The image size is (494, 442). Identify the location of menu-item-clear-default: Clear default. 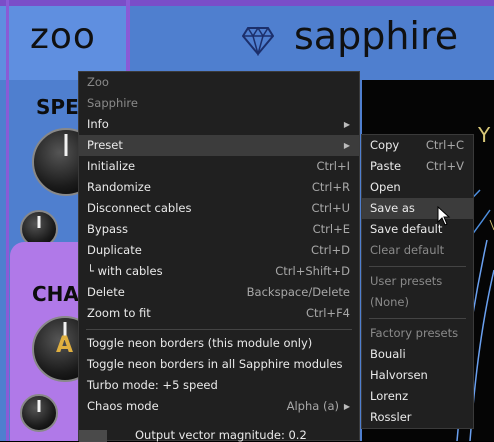
(407, 250).